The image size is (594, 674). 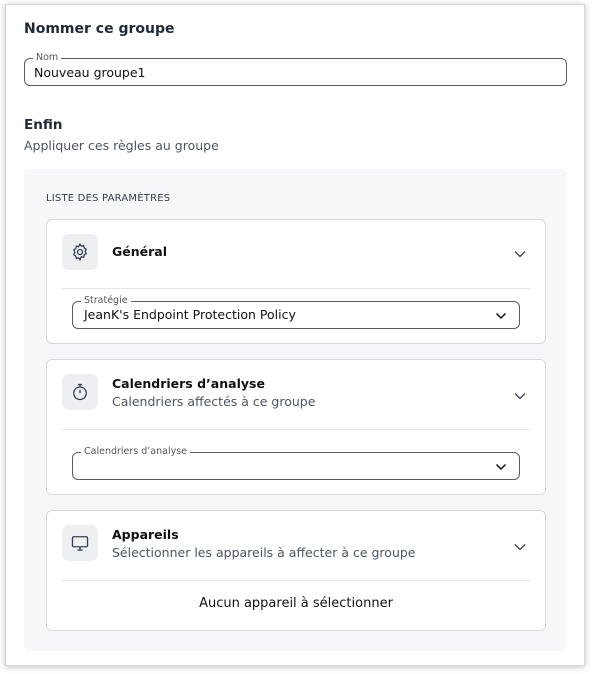 I want to click on monitor-icon, so click(x=80, y=543).